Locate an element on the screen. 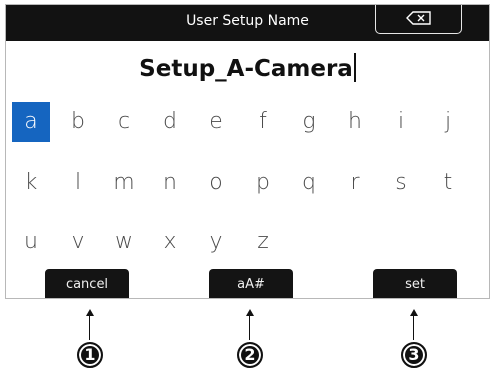 This screenshot has height=376, width=494. key-r: r is located at coordinates (355, 183).